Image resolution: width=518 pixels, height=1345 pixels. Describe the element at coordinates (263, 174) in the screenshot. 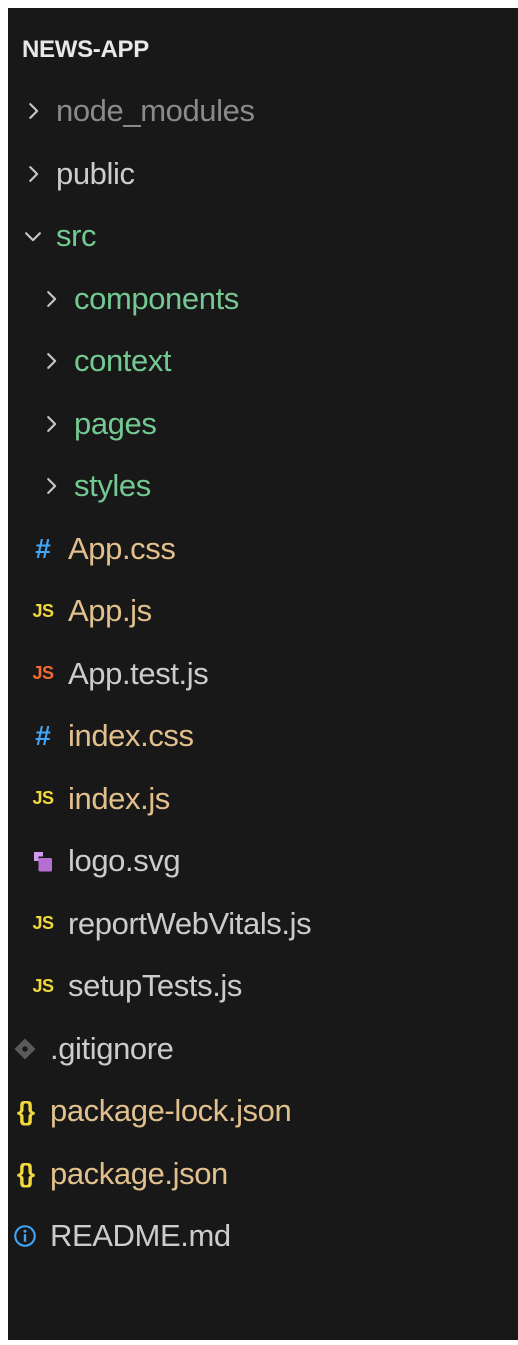

I see `folder-item-public: public` at that location.